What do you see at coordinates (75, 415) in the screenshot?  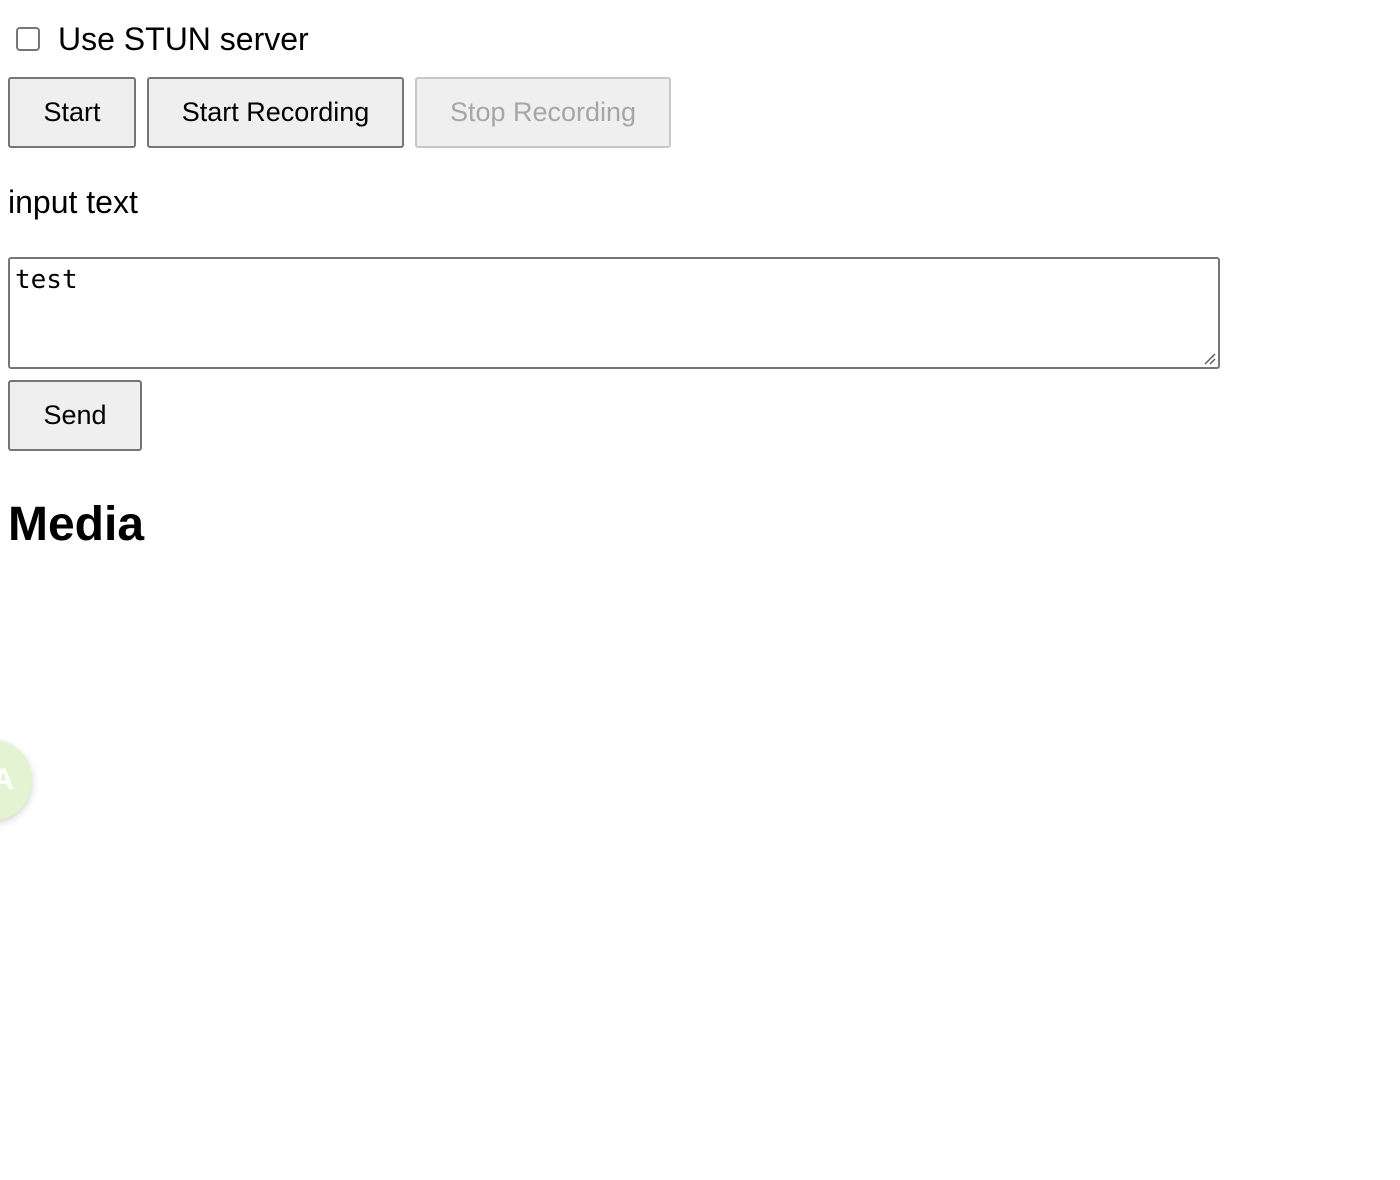 I see `send-button: Send` at bounding box center [75, 415].